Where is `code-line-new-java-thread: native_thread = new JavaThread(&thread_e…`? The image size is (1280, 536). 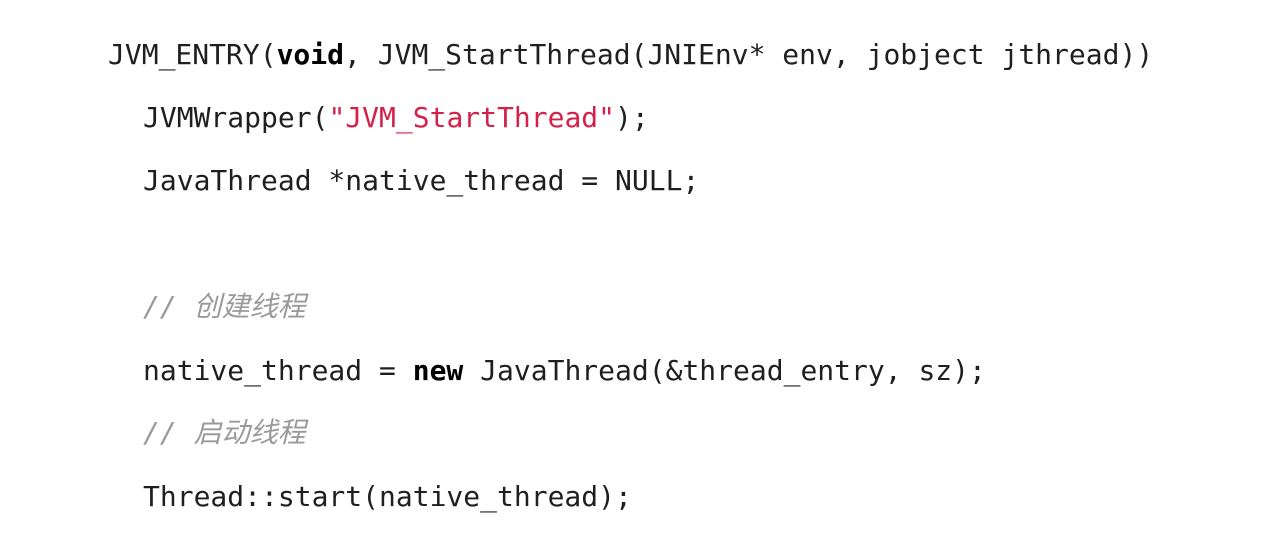 code-line-new-java-thread: native_thread = new JavaThread(&thread_e… is located at coordinates (564, 371).